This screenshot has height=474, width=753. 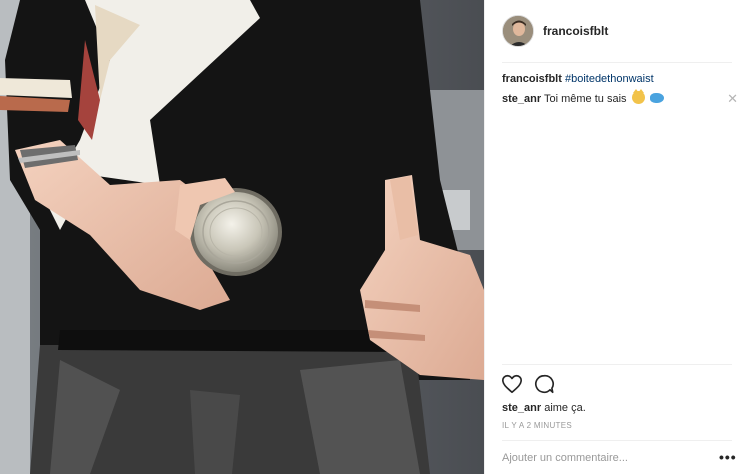 I want to click on fish-emoji, so click(x=656, y=98).